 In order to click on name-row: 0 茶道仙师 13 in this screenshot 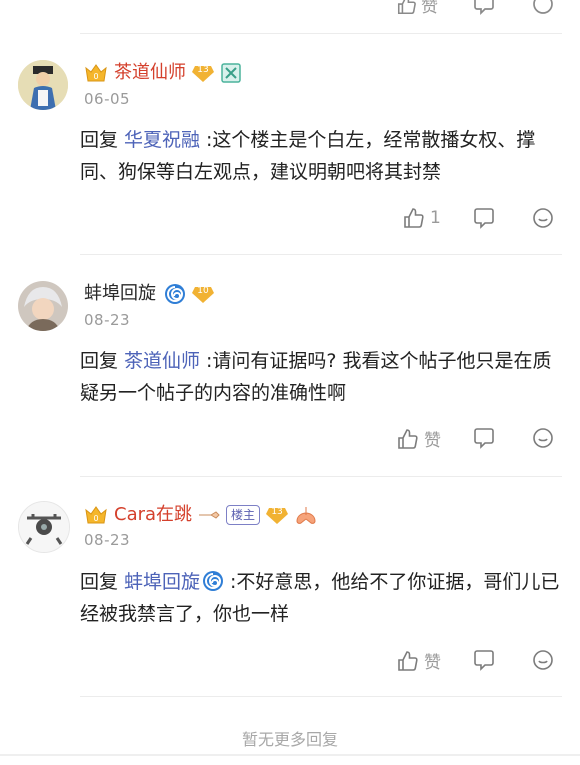, I will do `click(163, 73)`.